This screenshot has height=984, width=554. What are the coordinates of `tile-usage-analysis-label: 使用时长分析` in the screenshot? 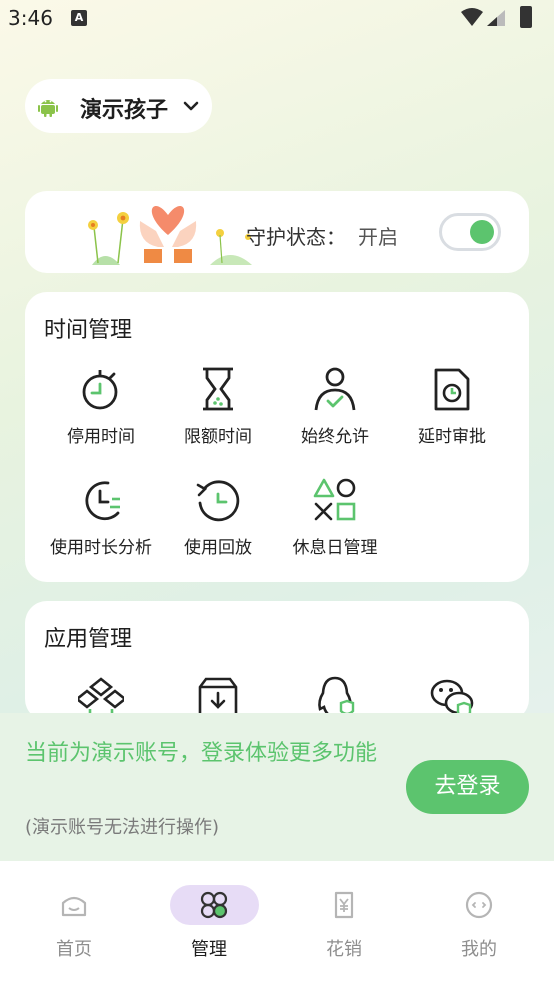 It's located at (101, 548).